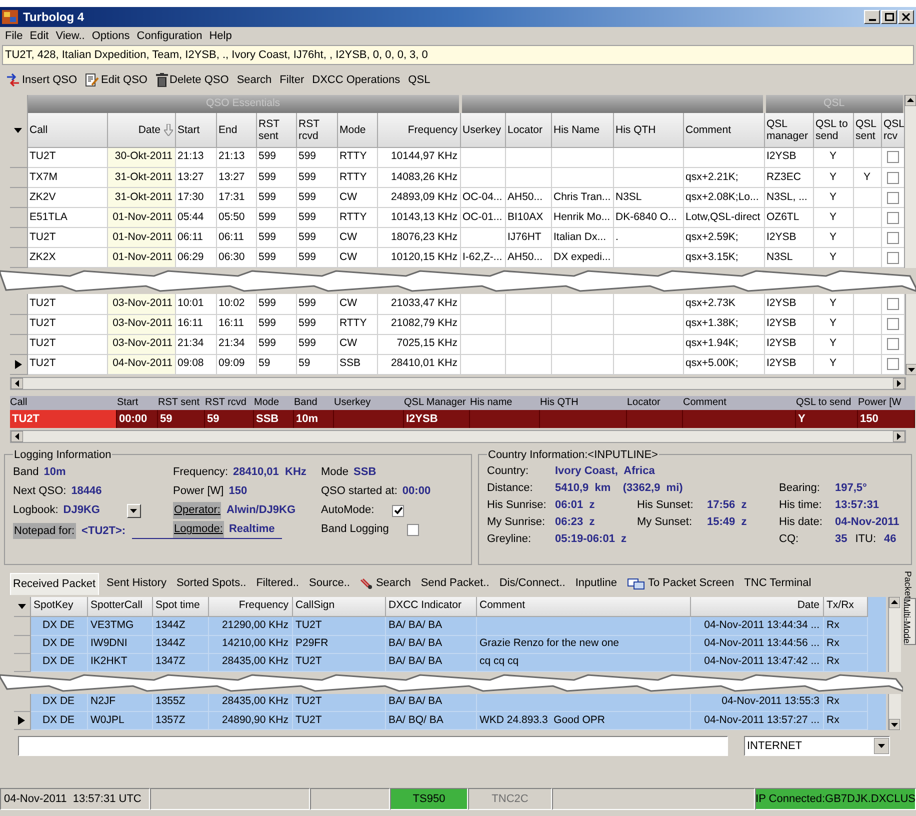  What do you see at coordinates (528, 130) in the screenshot?
I see `column-header: Locator` at bounding box center [528, 130].